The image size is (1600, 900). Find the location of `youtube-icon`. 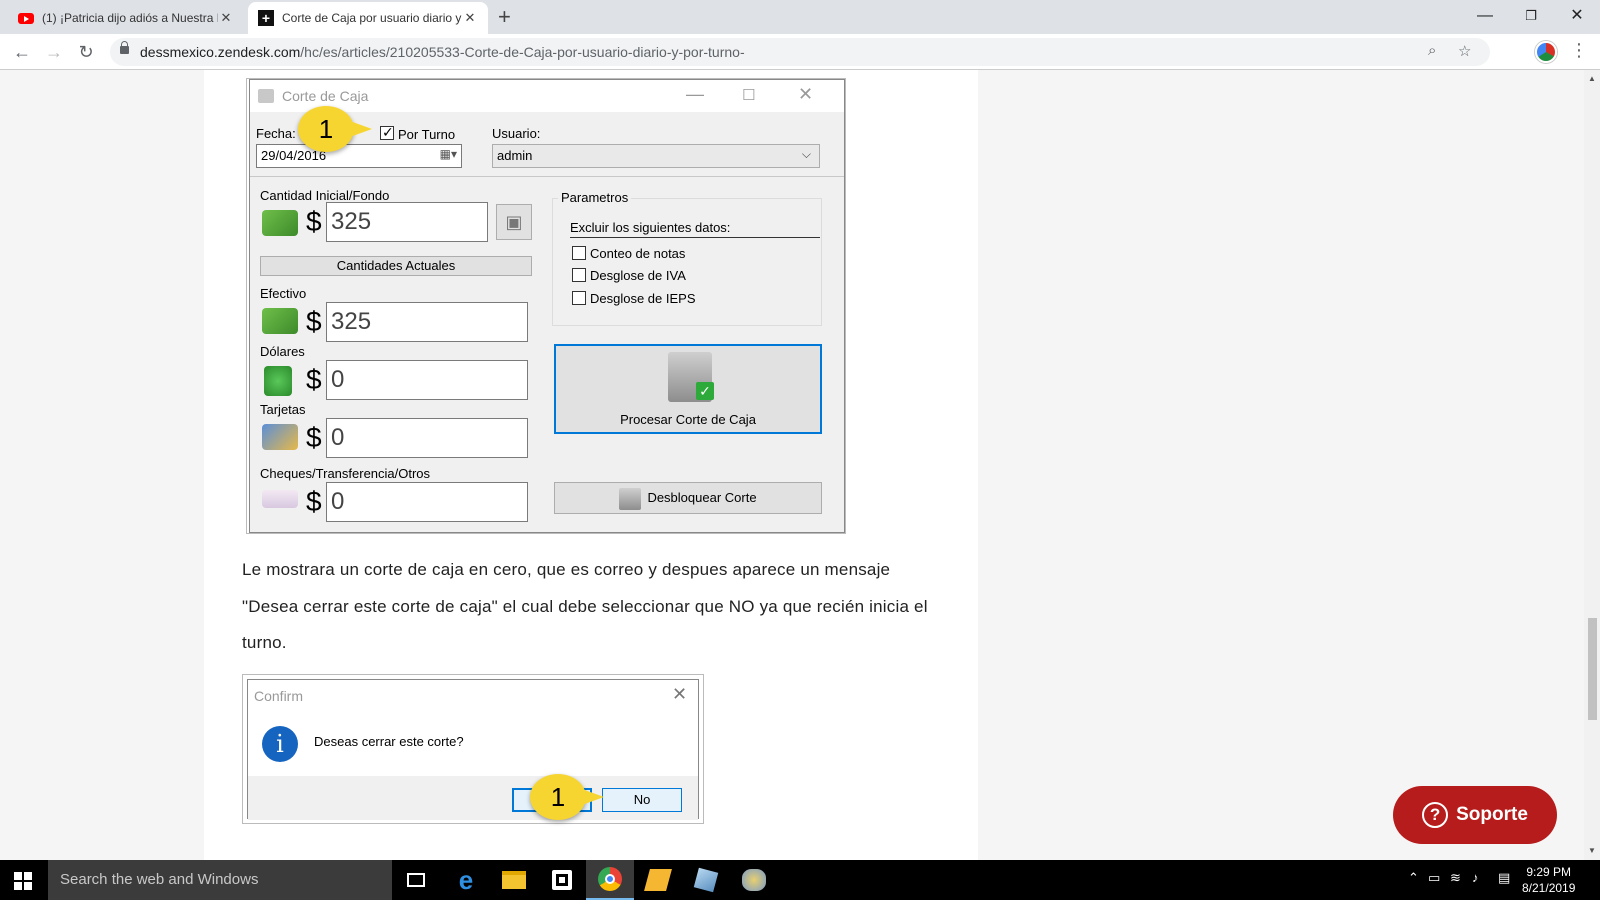

youtube-icon is located at coordinates (26, 18).